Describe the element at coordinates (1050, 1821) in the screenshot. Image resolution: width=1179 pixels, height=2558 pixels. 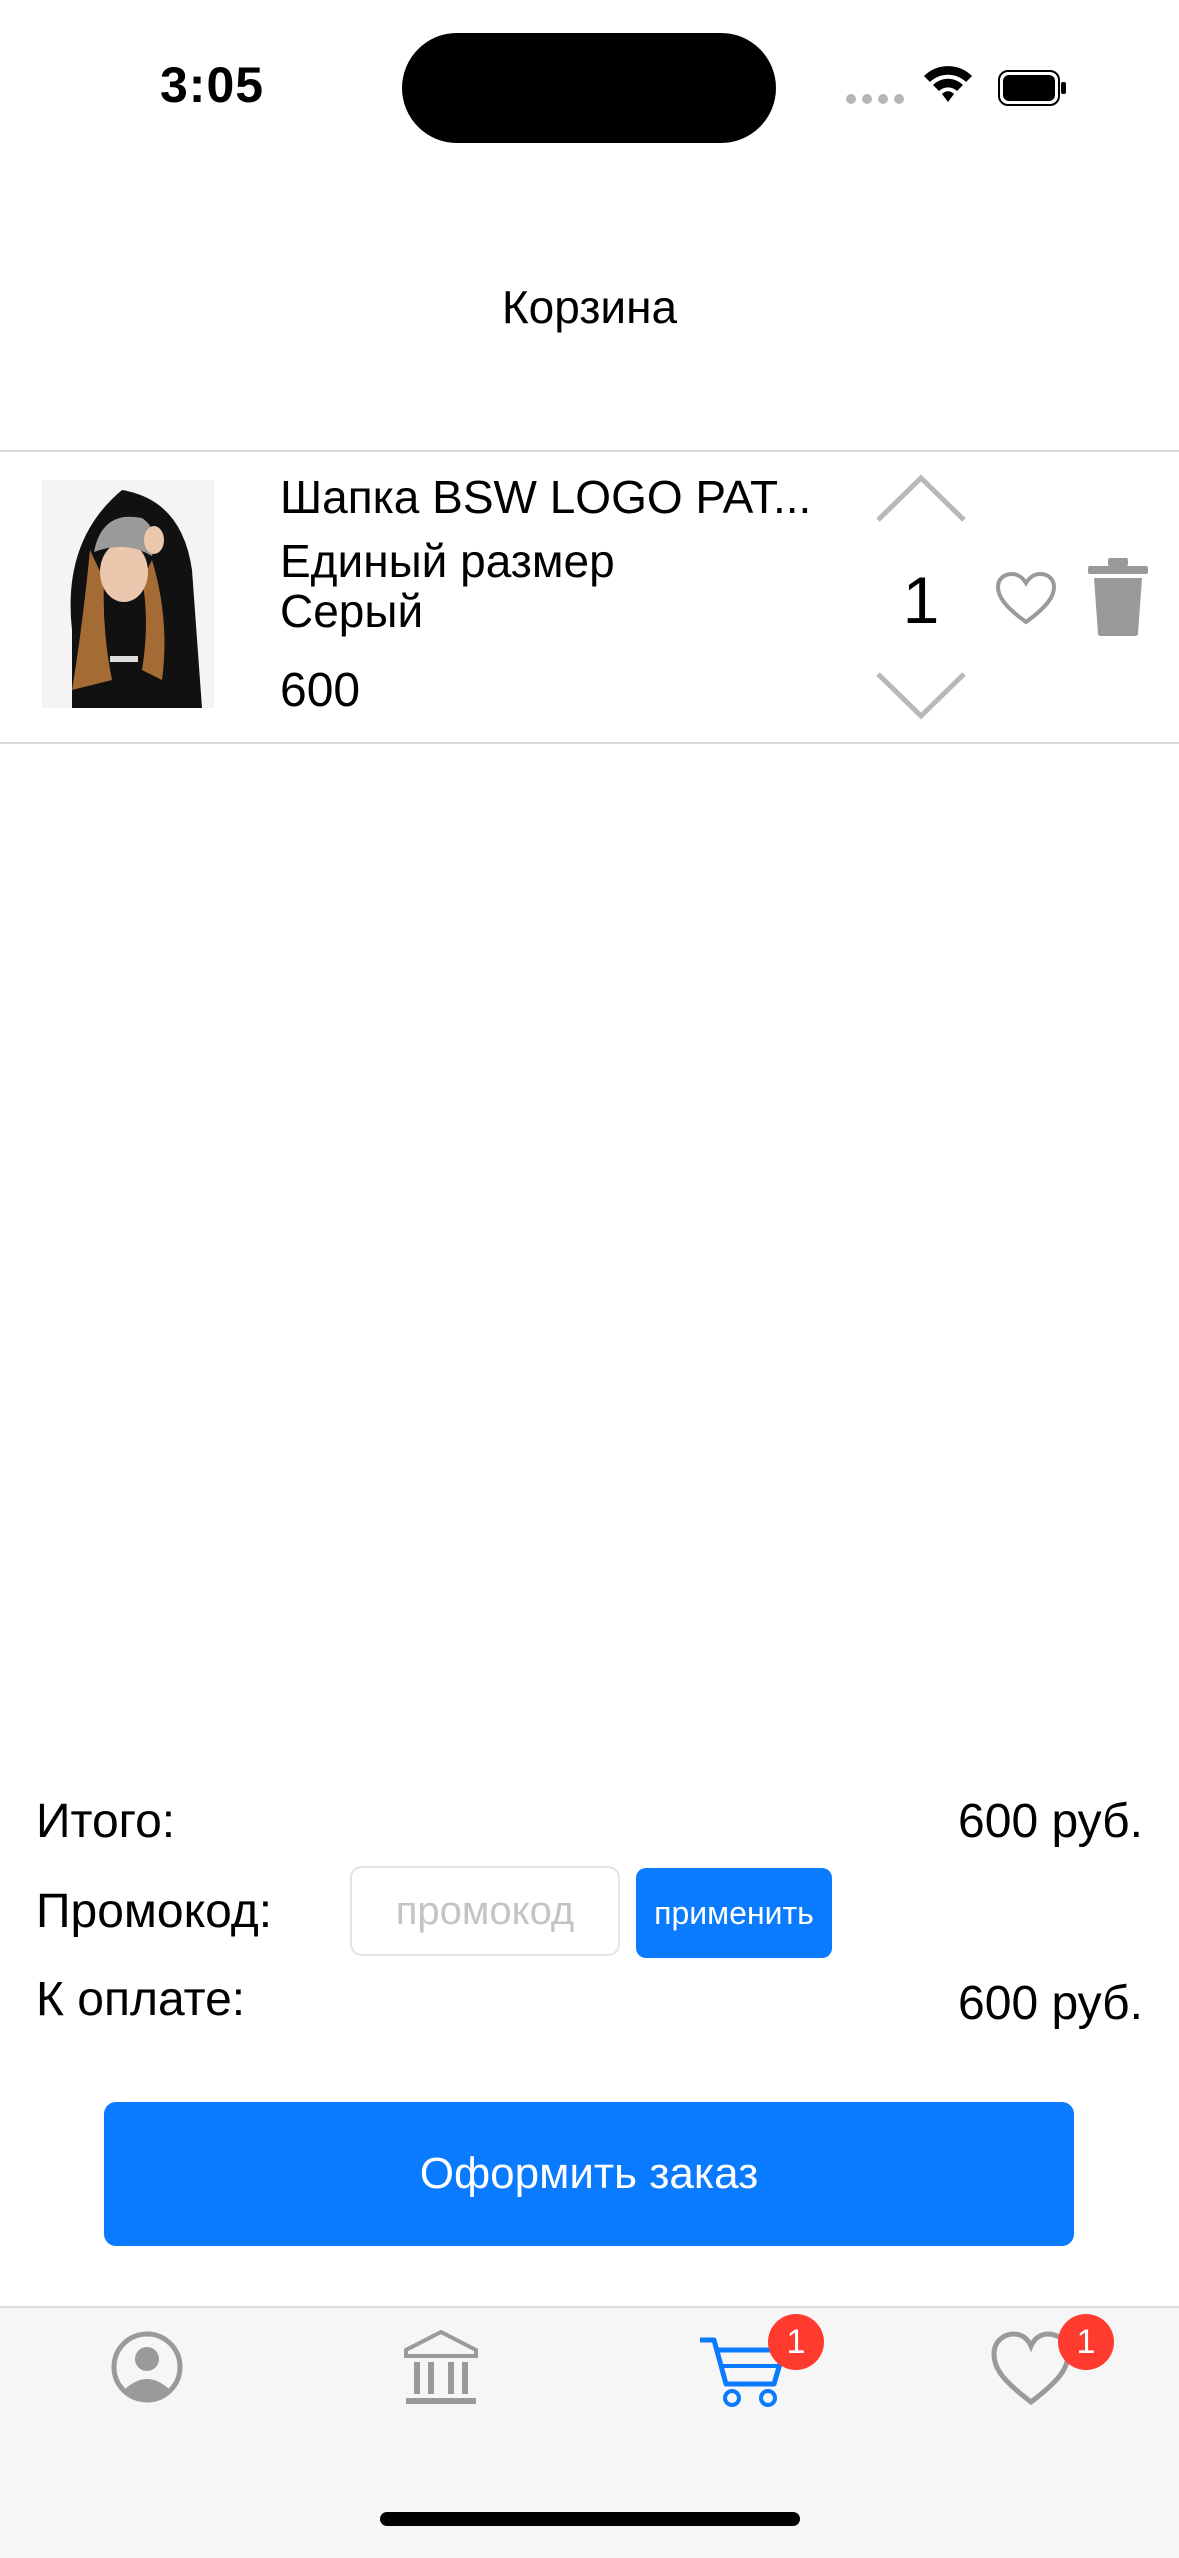
I see `total-value: 600 руб.` at that location.